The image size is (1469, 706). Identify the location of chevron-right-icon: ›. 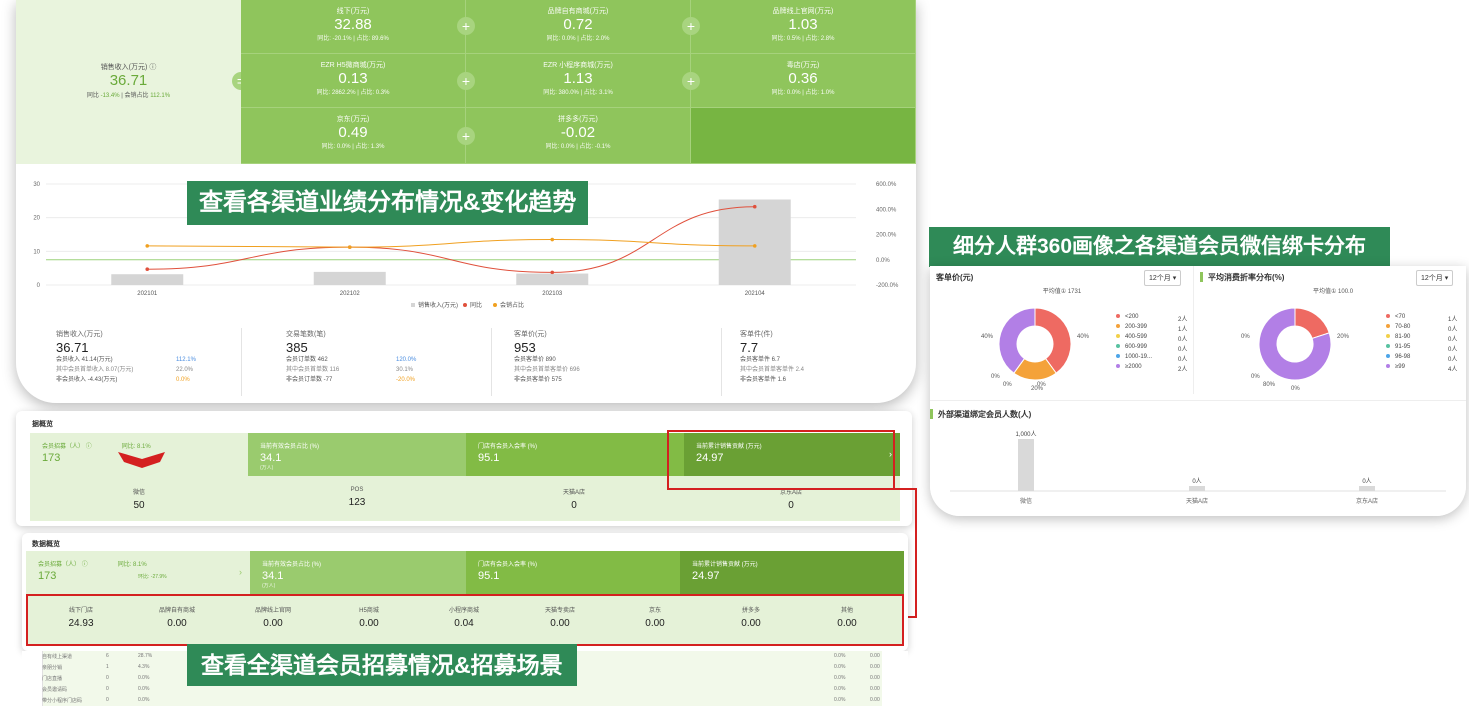
(240, 572).